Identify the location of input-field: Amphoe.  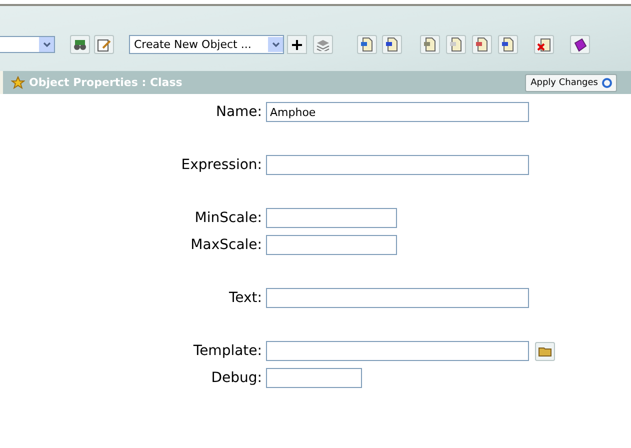
(397, 112).